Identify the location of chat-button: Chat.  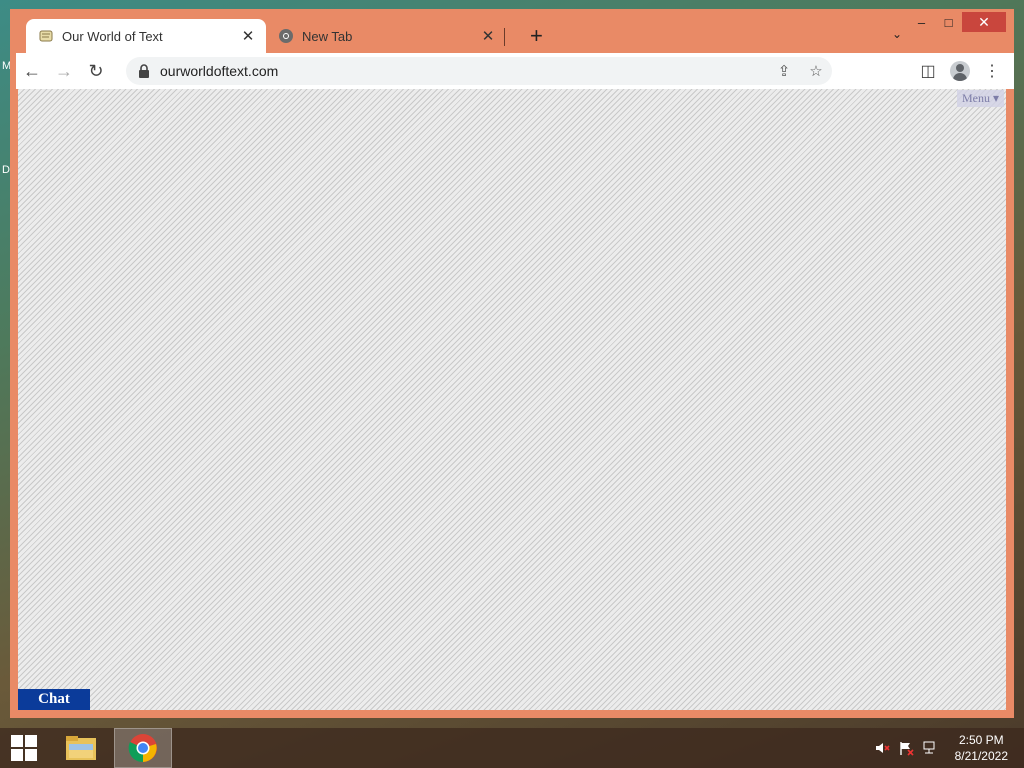
(54, 699).